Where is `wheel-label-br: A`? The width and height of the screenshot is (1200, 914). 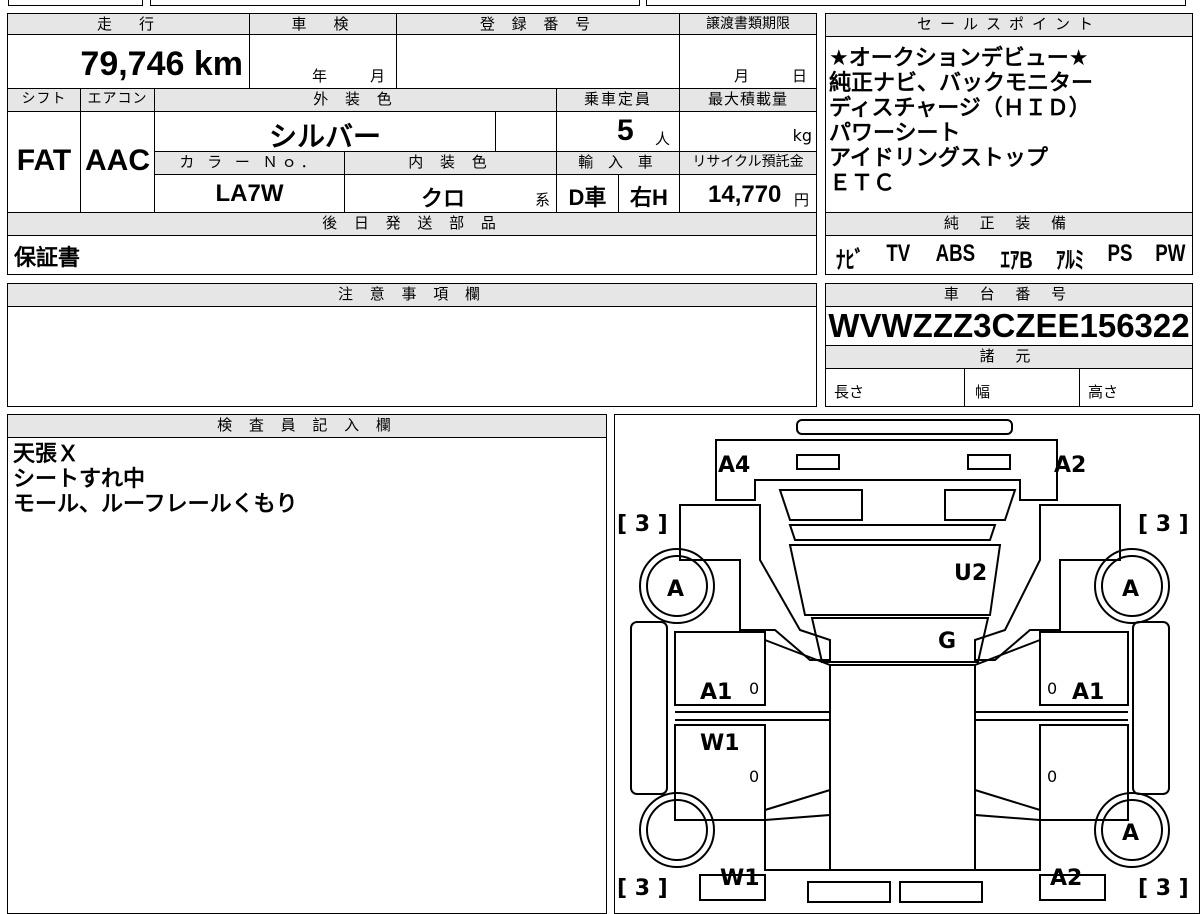
wheel-label-br: A is located at coordinates (1130, 833).